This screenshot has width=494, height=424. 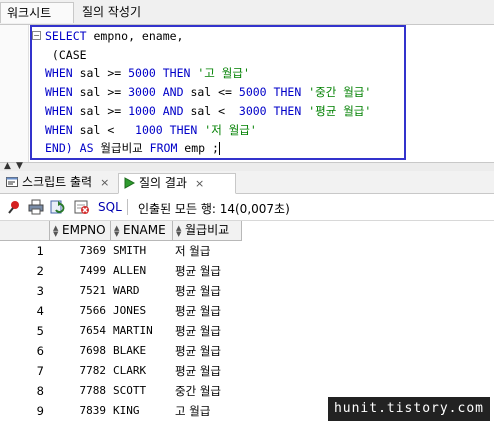 I want to click on row-number: 1, so click(x=40, y=251).